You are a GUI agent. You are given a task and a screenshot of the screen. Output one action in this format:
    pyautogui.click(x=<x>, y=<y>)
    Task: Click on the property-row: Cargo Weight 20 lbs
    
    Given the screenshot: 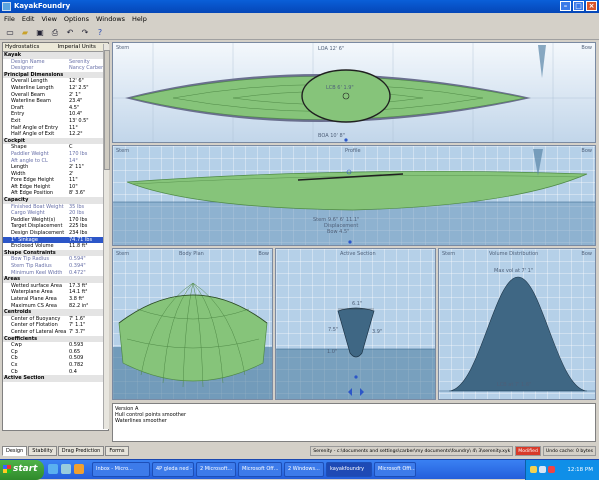 What is the action you would take?
    pyautogui.click(x=55, y=213)
    